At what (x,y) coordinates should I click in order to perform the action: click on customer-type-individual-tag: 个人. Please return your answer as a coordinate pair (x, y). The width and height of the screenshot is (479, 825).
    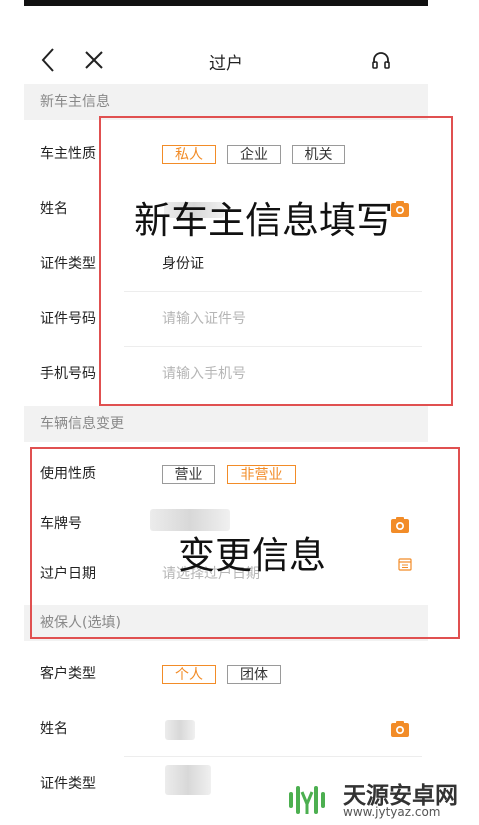
    Looking at the image, I should click on (189, 674).